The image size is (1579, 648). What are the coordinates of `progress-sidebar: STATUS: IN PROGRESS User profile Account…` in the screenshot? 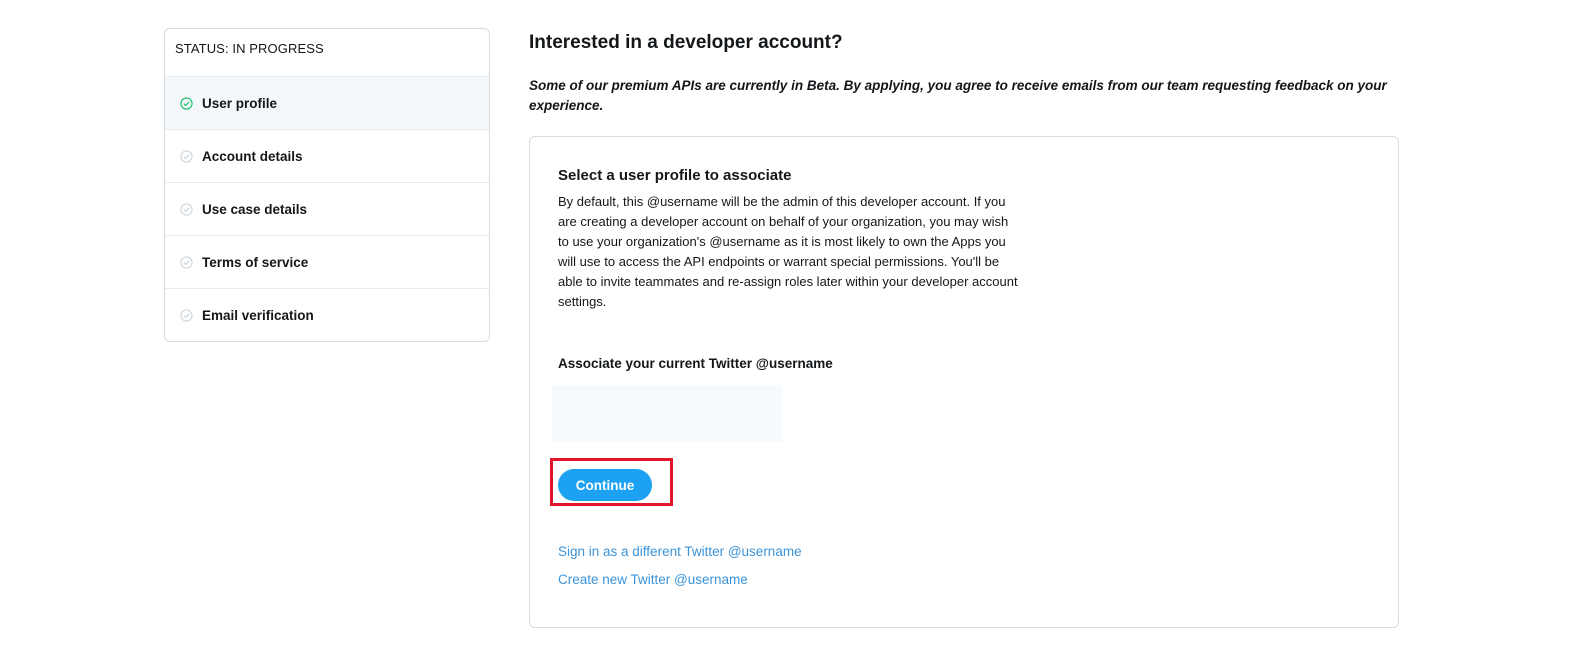 It's located at (327, 185).